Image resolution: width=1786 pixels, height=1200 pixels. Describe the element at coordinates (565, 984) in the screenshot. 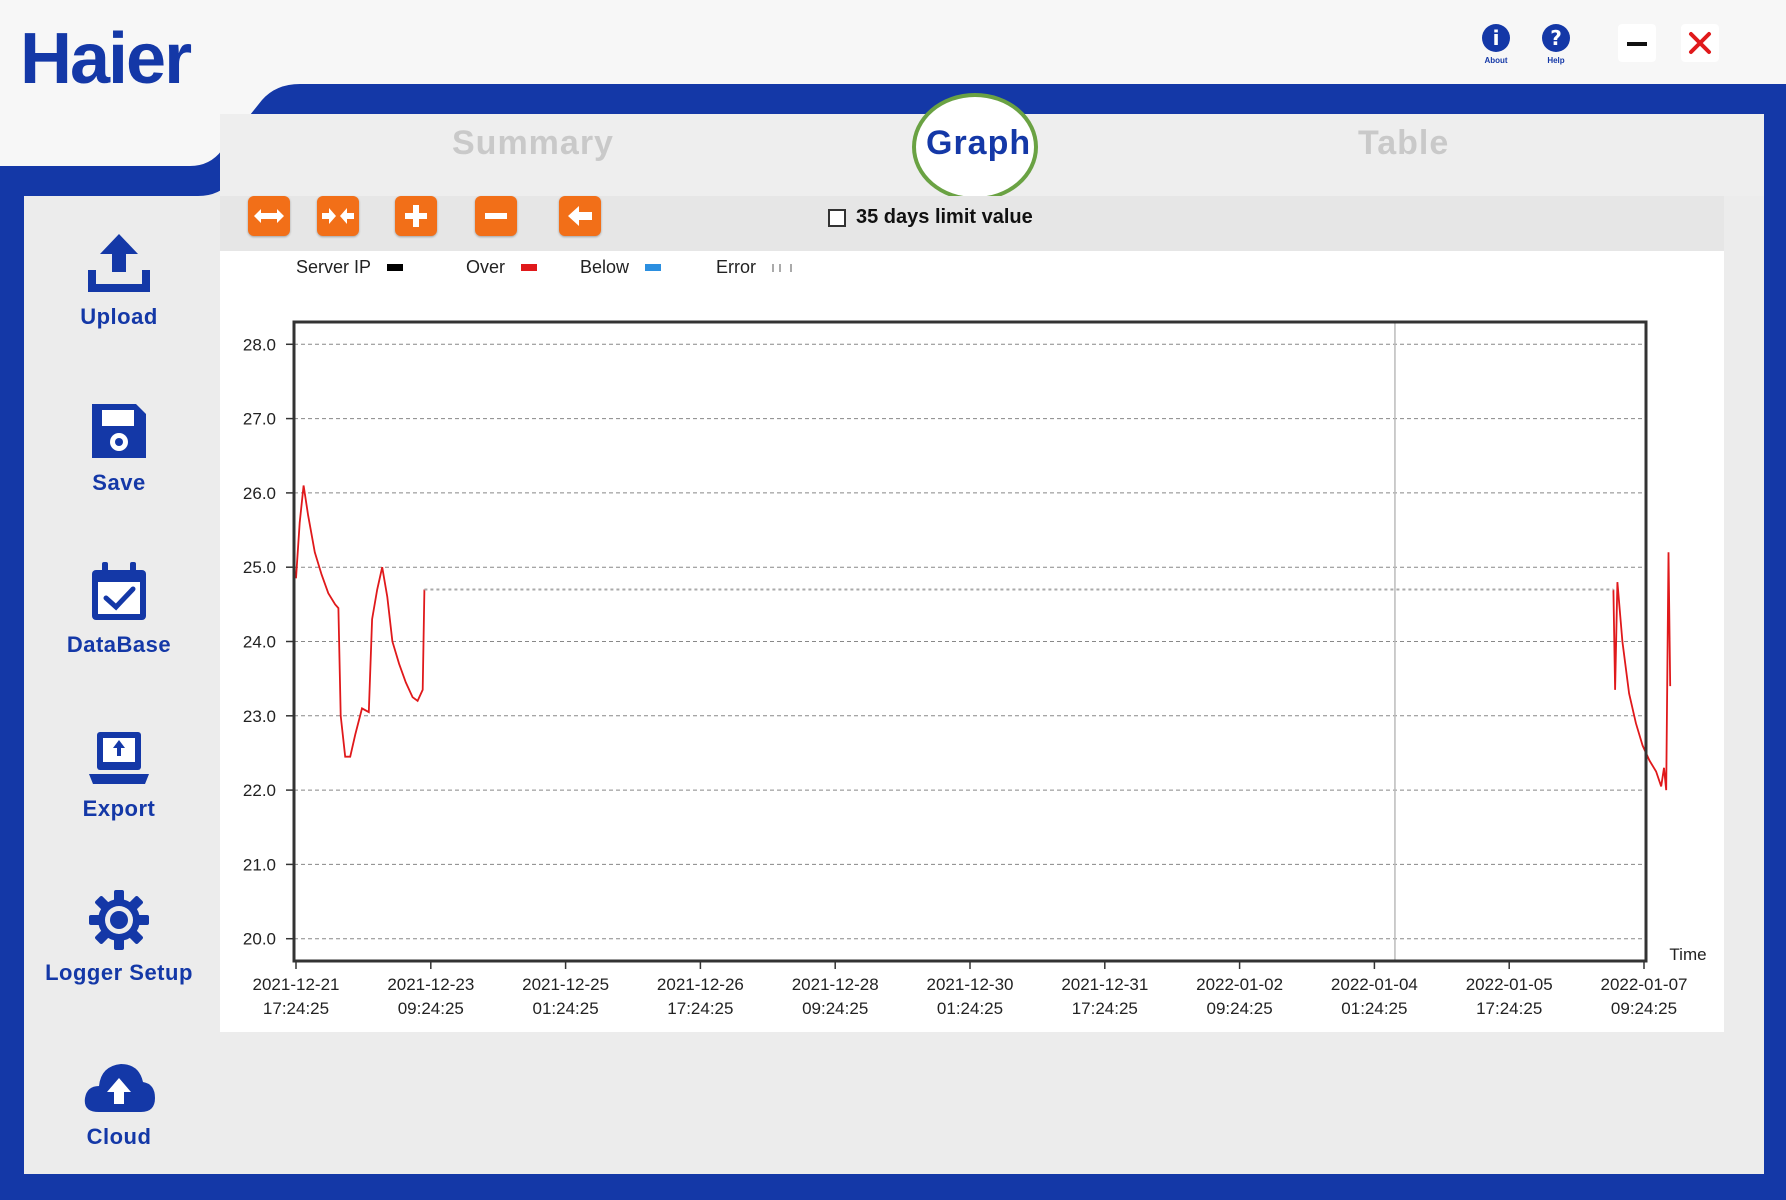

I see `x-tick-label-date: 2021-12-25` at that location.